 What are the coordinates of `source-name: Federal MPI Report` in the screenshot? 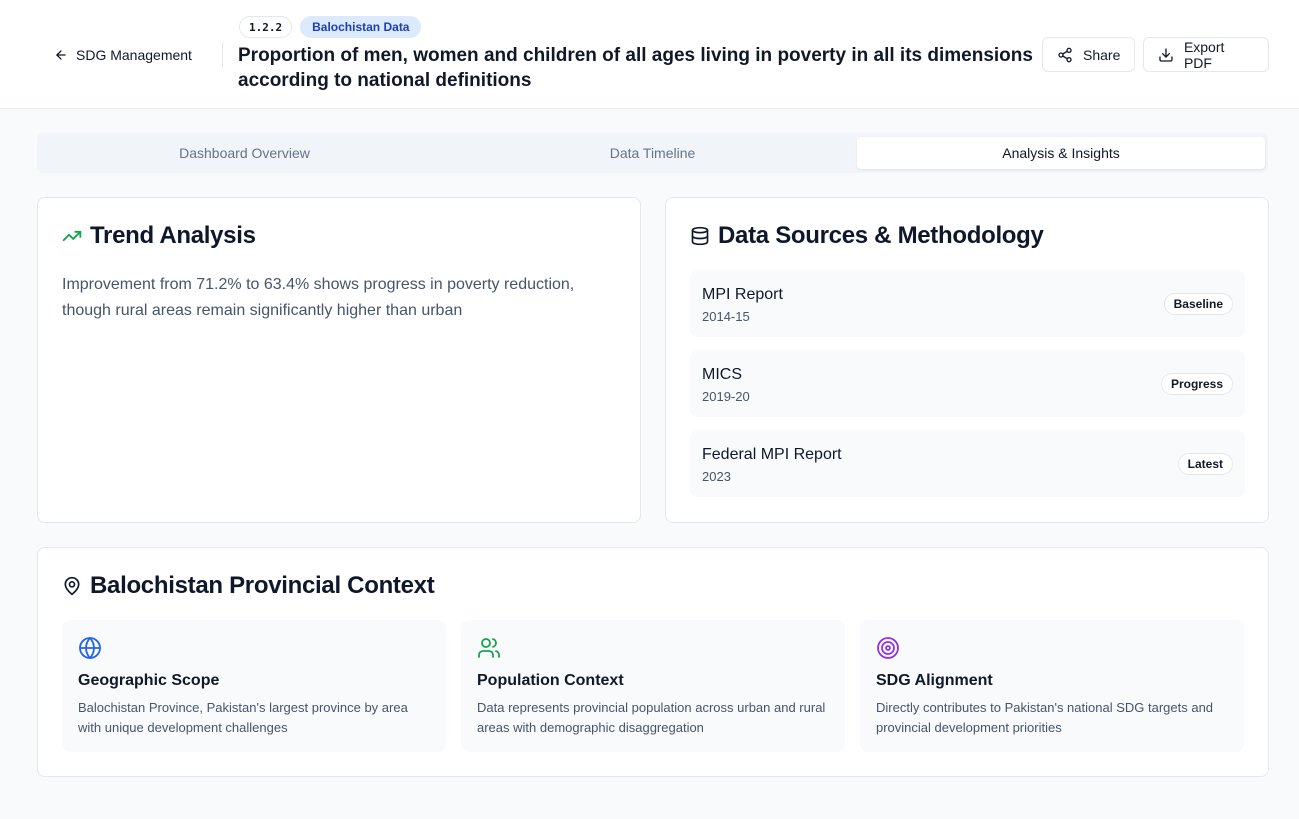 It's located at (772, 454).